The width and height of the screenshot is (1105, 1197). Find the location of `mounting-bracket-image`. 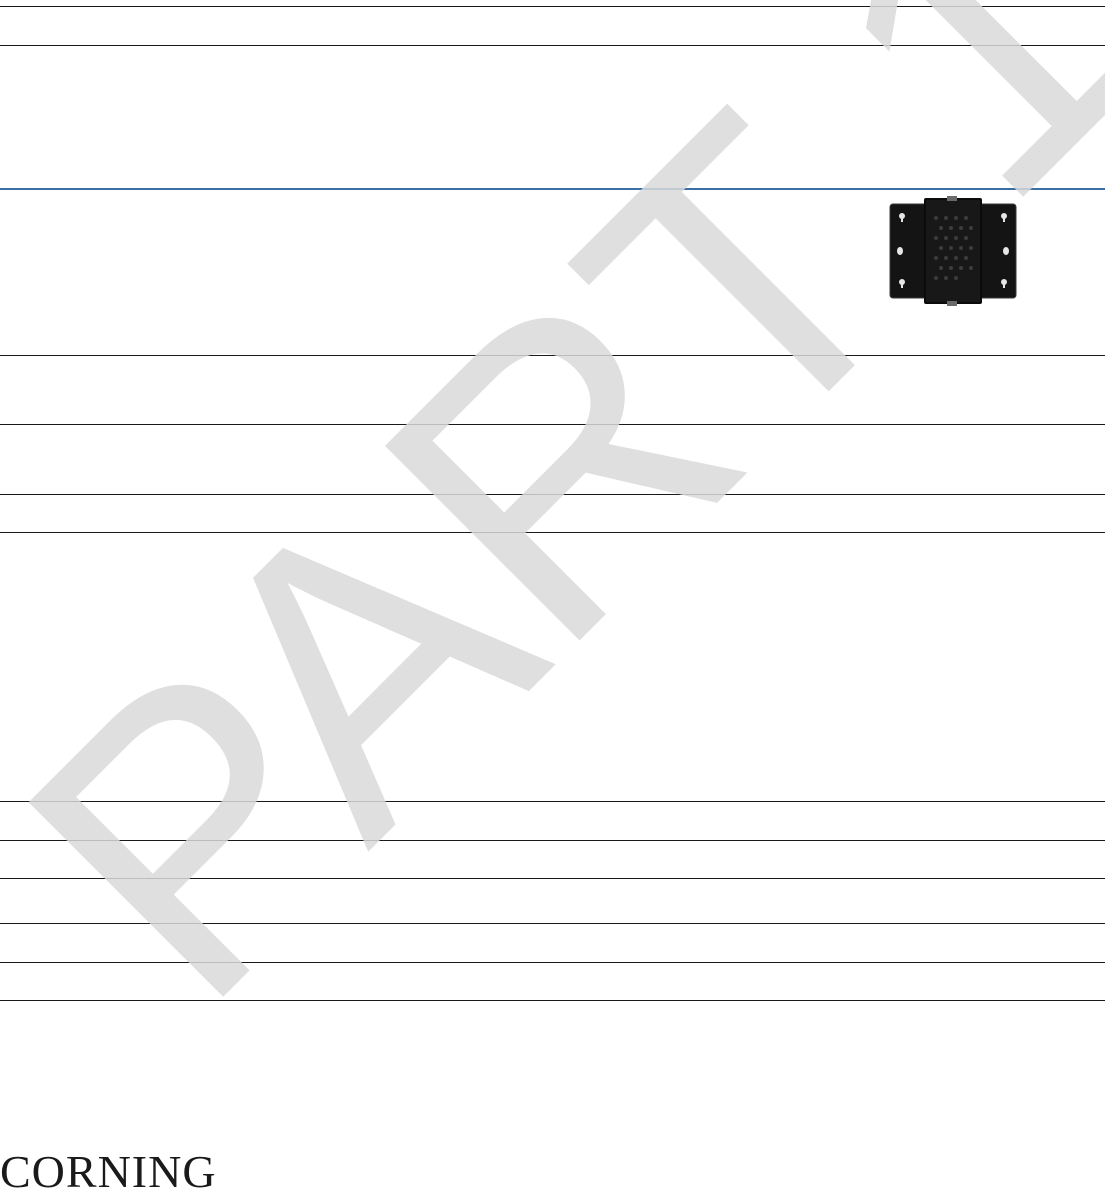

mounting-bracket-image is located at coordinates (953, 251).